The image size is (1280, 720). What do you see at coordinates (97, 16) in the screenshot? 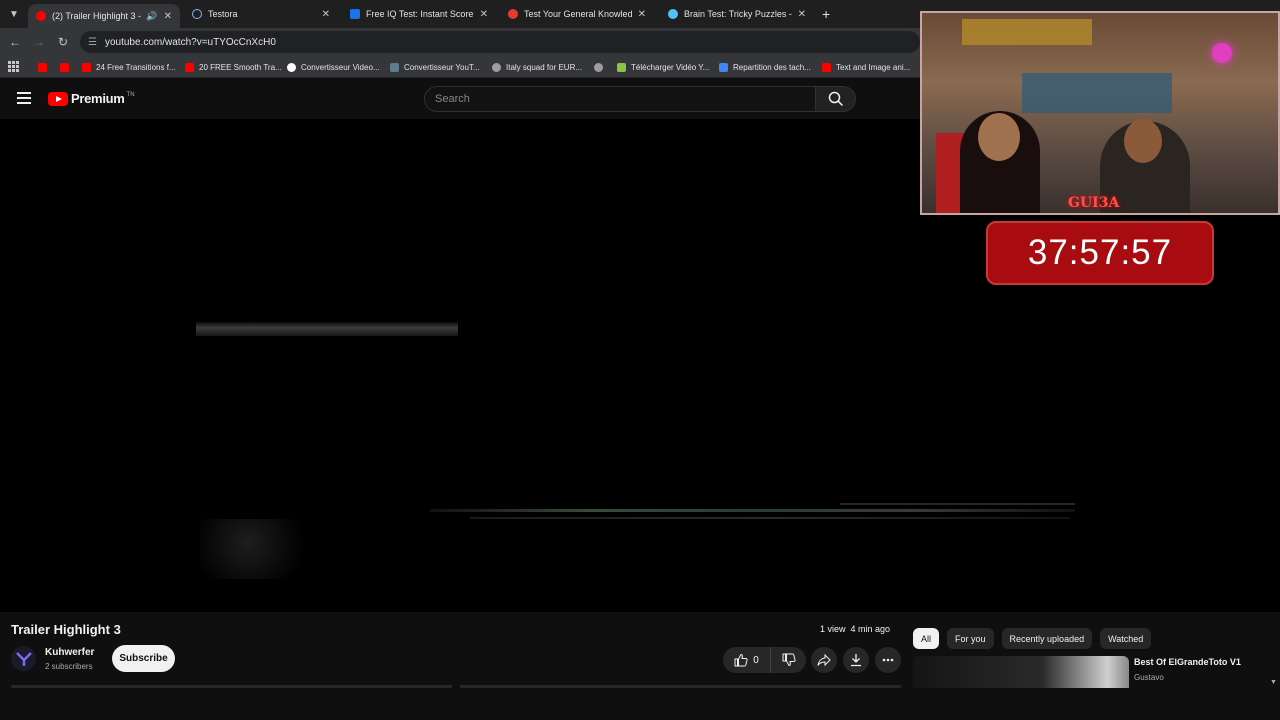
I see `tab-title: (2) Trailer Highlight 3 - YouTube` at bounding box center [97, 16].